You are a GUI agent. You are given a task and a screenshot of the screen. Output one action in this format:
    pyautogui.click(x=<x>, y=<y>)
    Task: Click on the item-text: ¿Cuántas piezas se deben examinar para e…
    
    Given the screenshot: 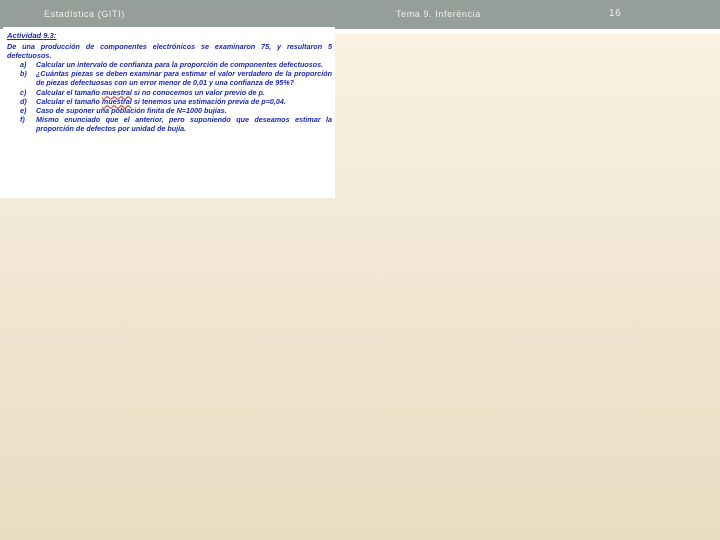 What is the action you would take?
    pyautogui.click(x=184, y=78)
    